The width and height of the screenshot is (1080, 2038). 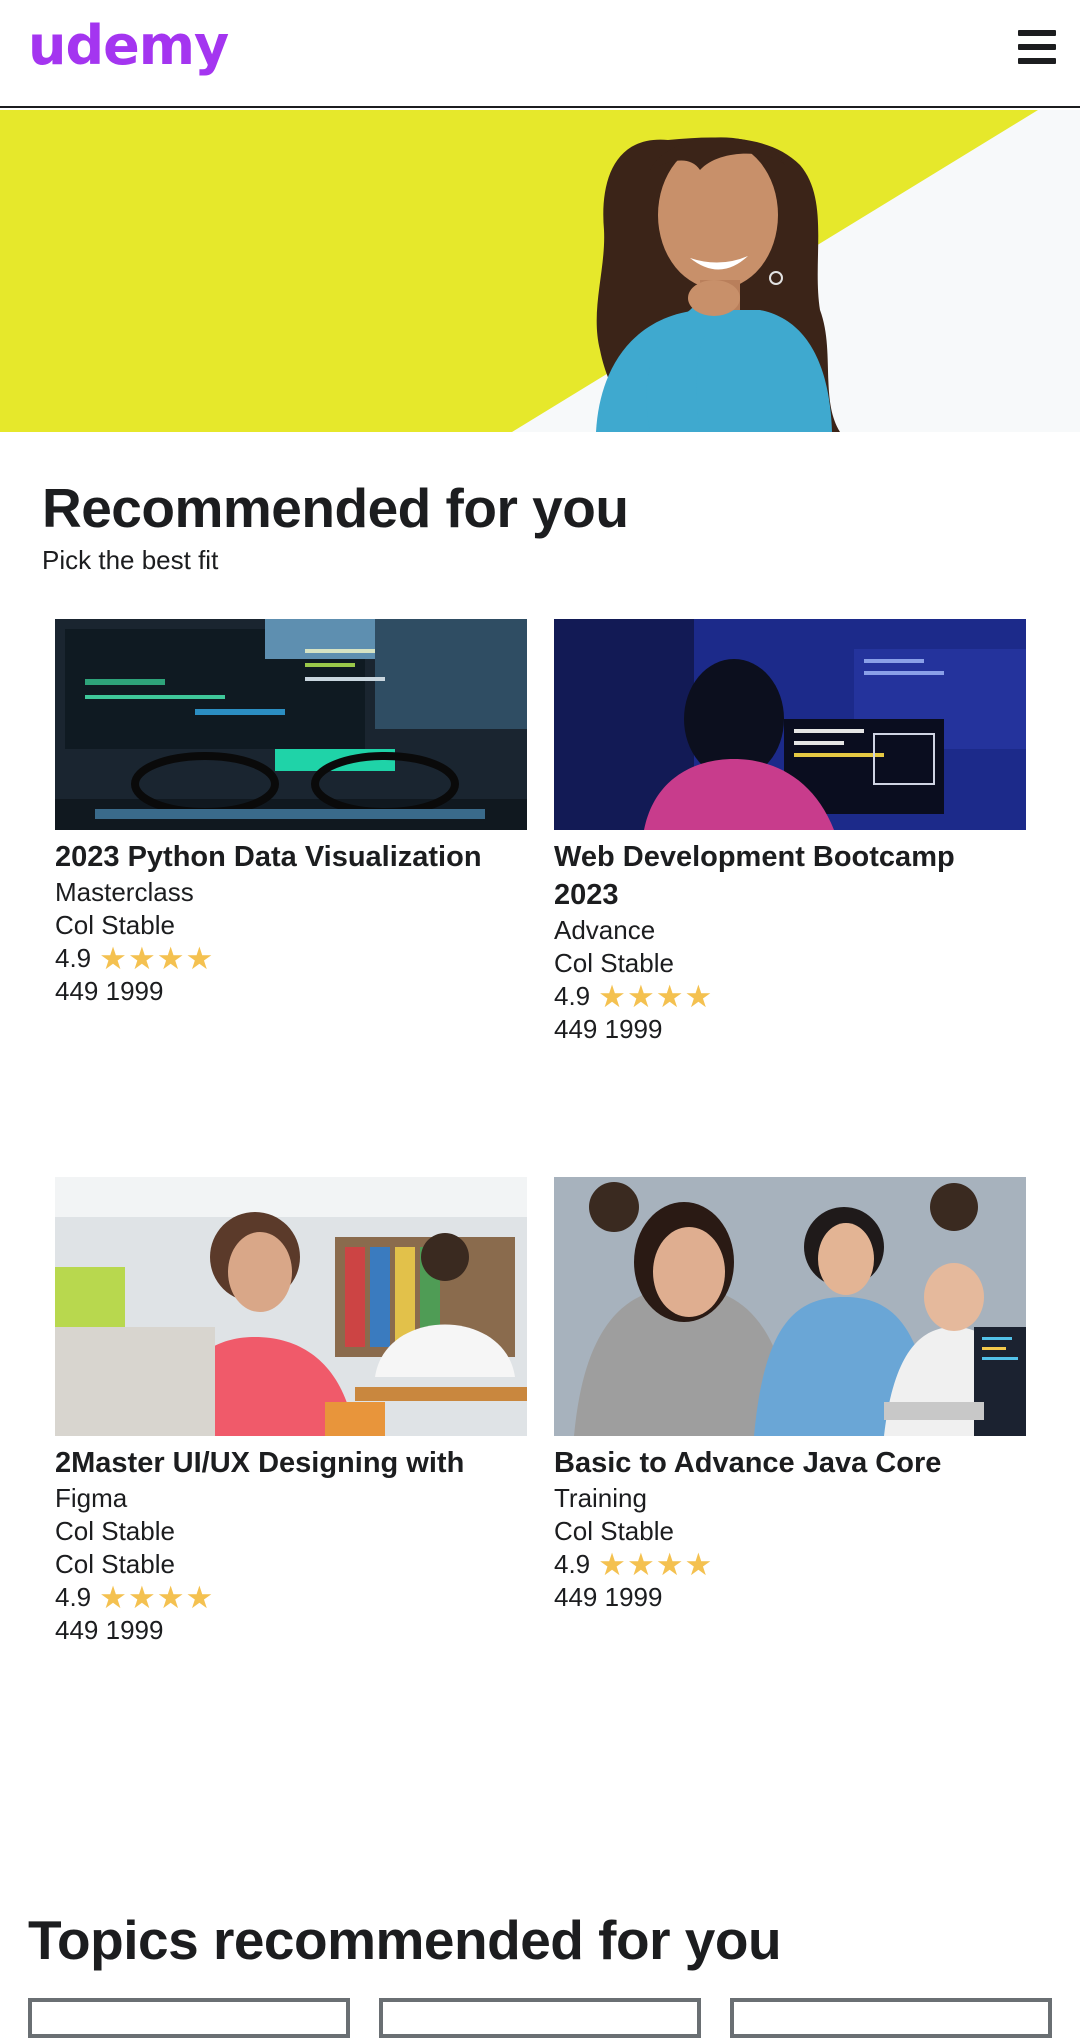 What do you see at coordinates (540, 54) in the screenshot?
I see `top-navbar: udemy` at bounding box center [540, 54].